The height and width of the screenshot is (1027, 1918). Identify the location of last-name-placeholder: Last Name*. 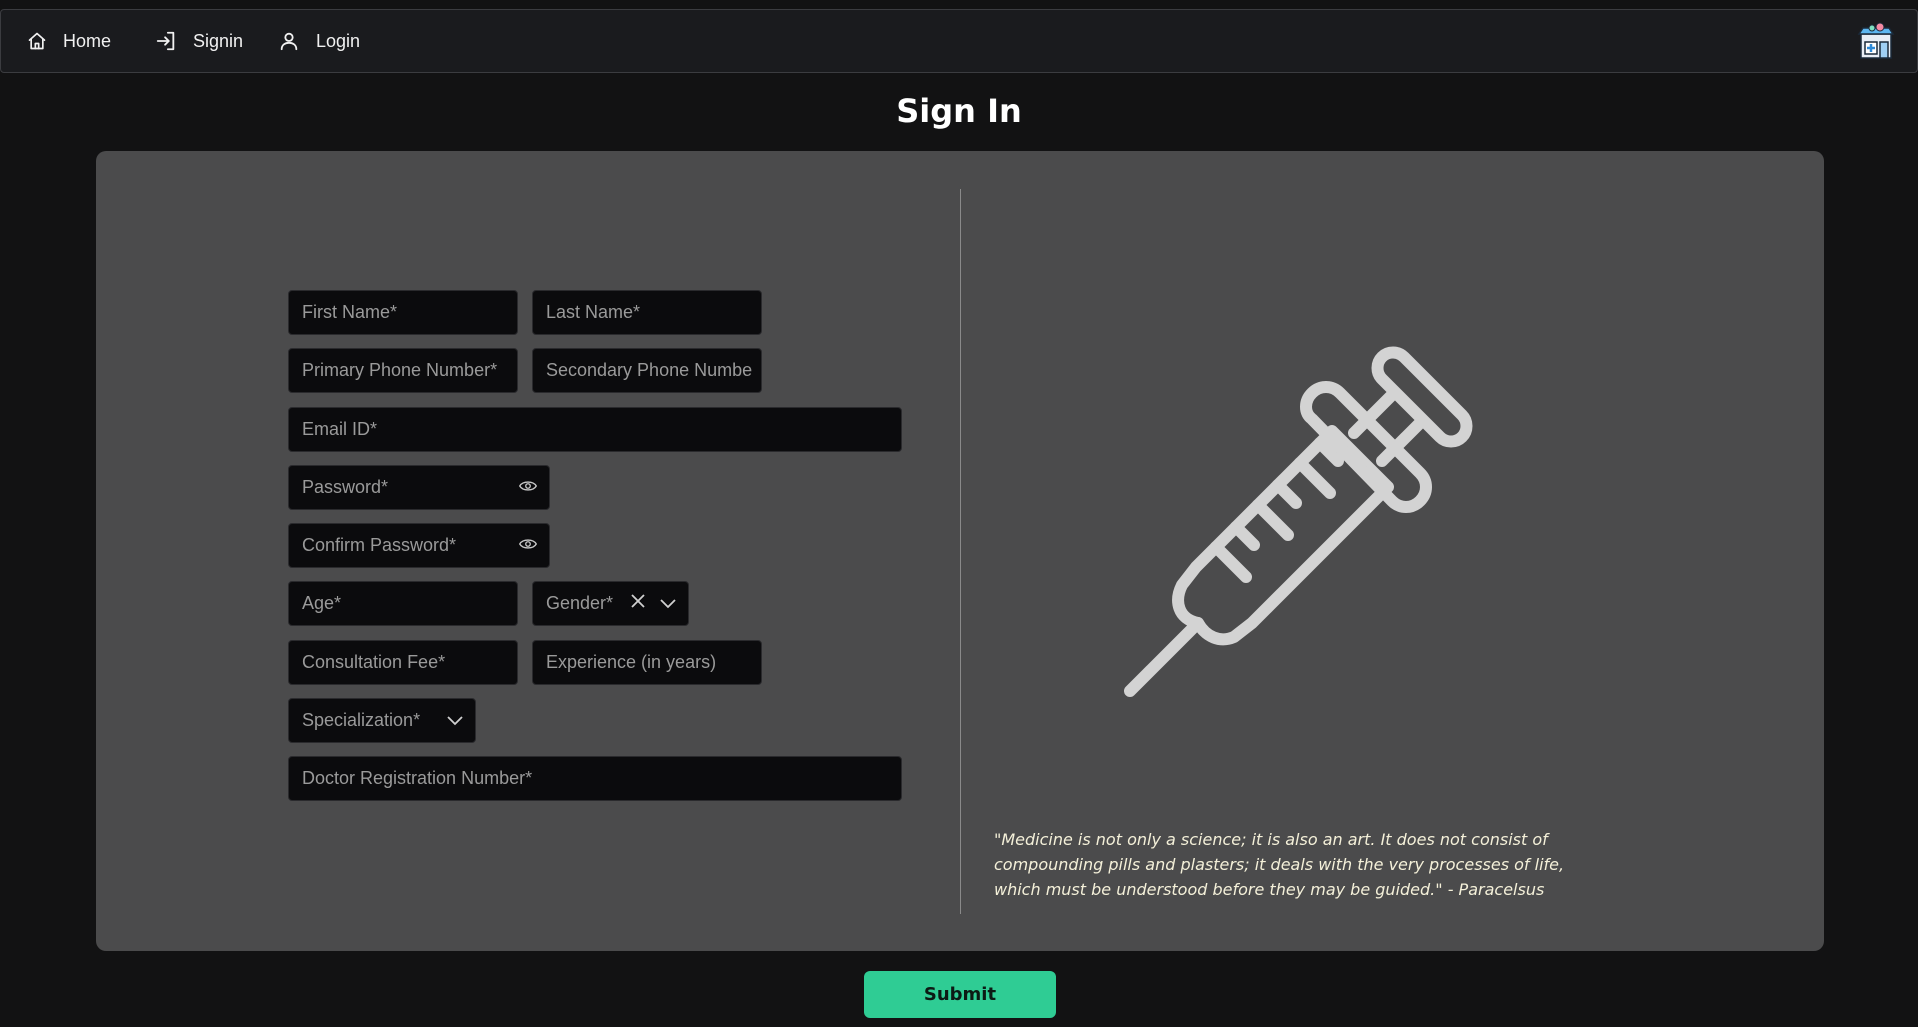
(593, 312).